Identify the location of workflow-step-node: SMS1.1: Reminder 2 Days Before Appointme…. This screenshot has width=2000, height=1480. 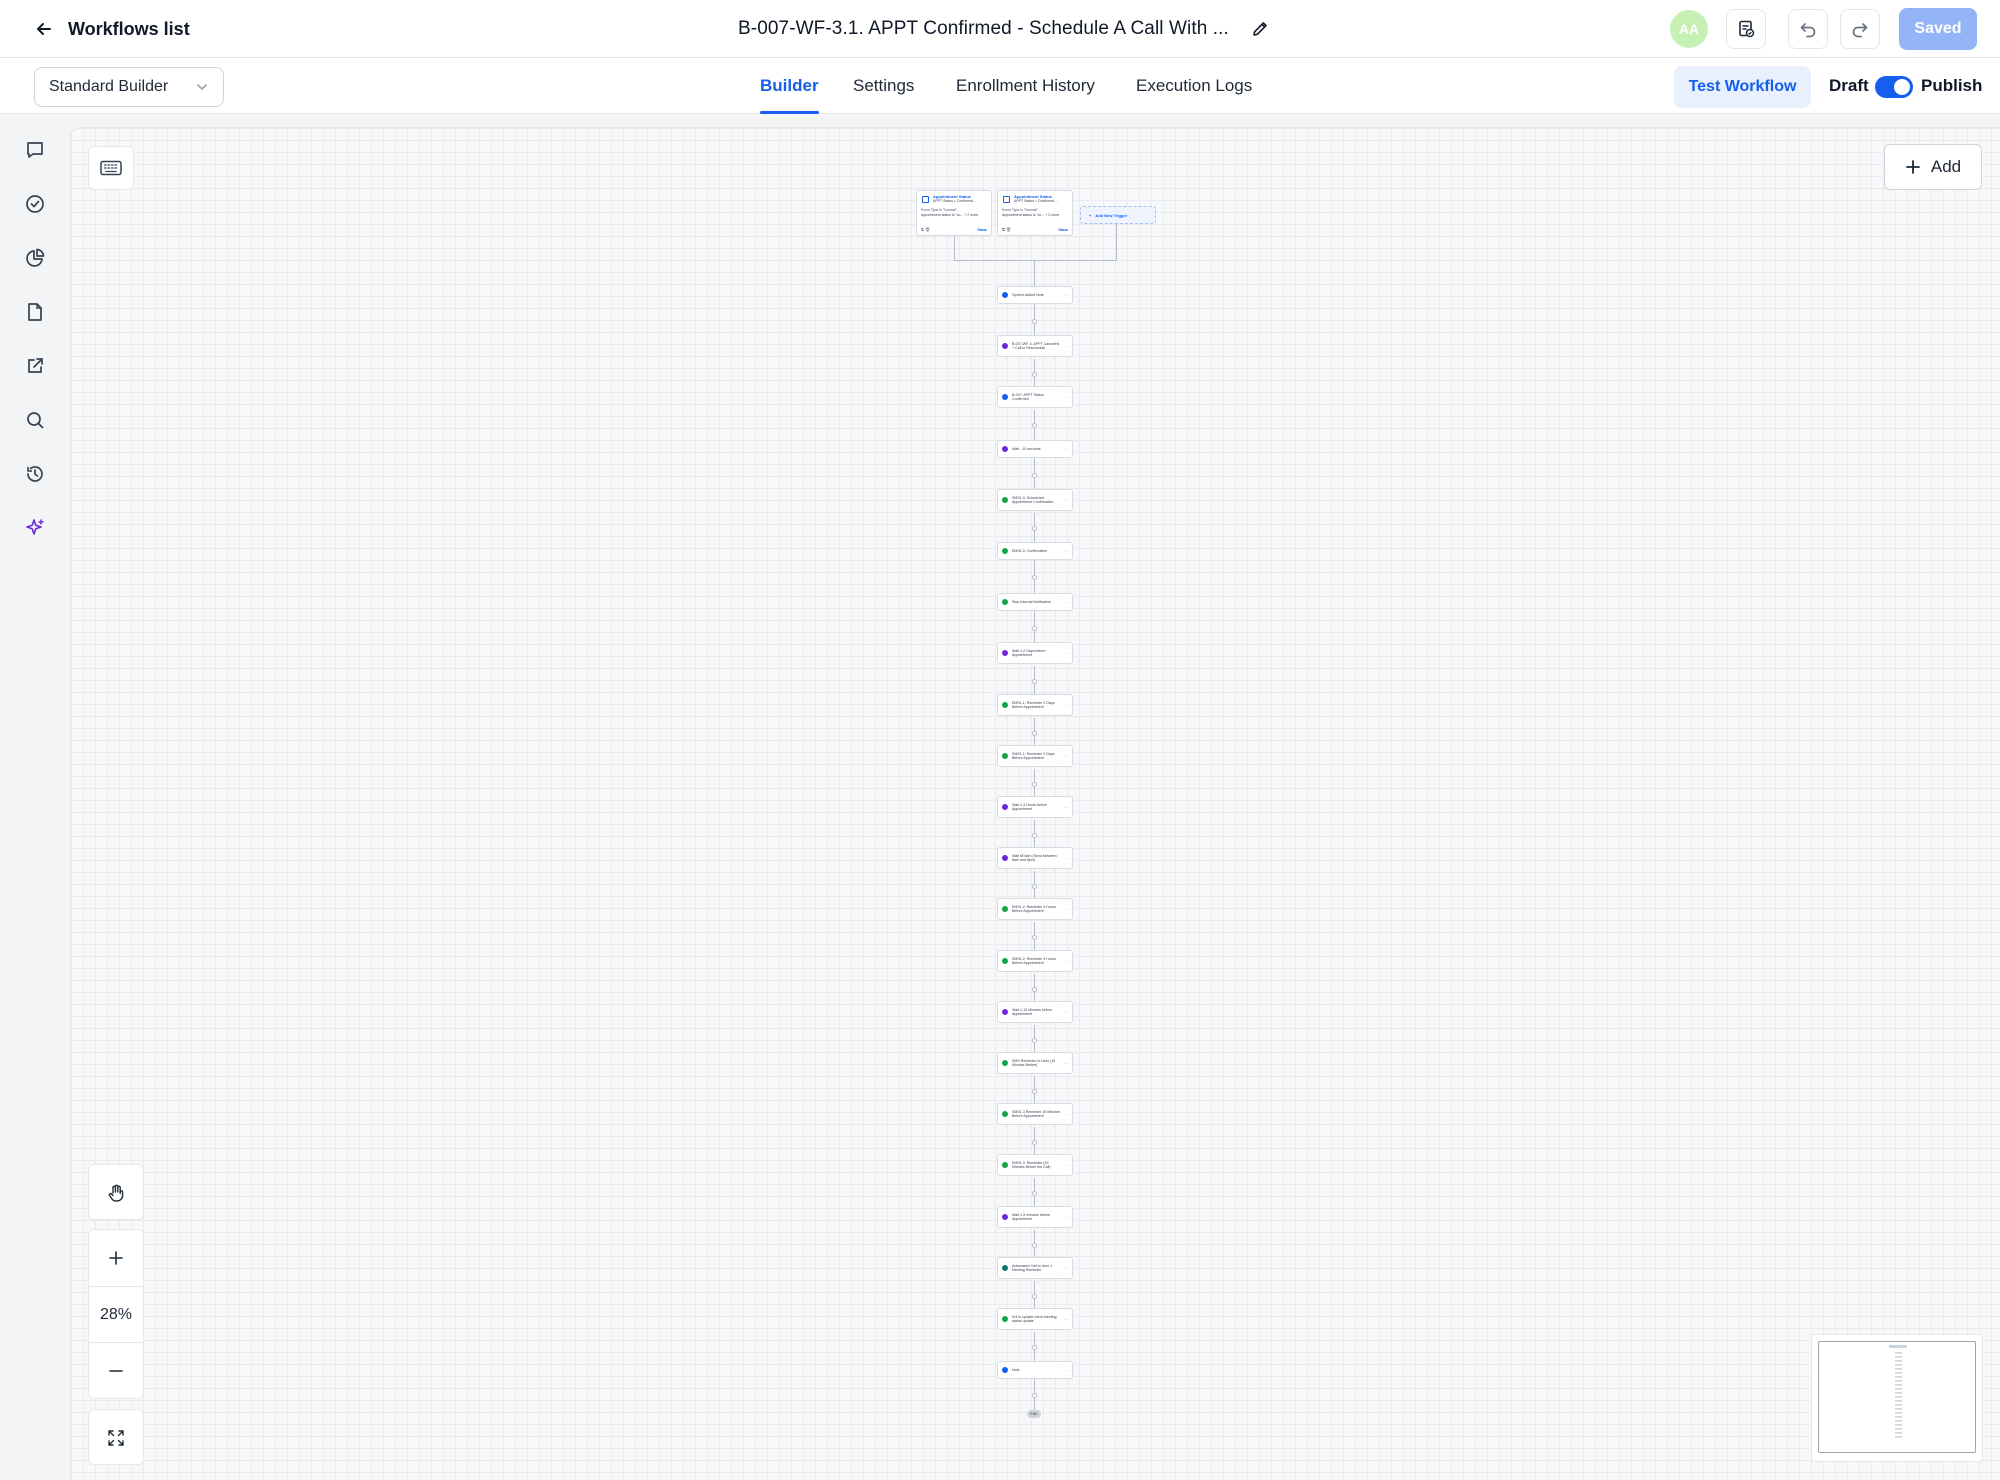
(1035, 756).